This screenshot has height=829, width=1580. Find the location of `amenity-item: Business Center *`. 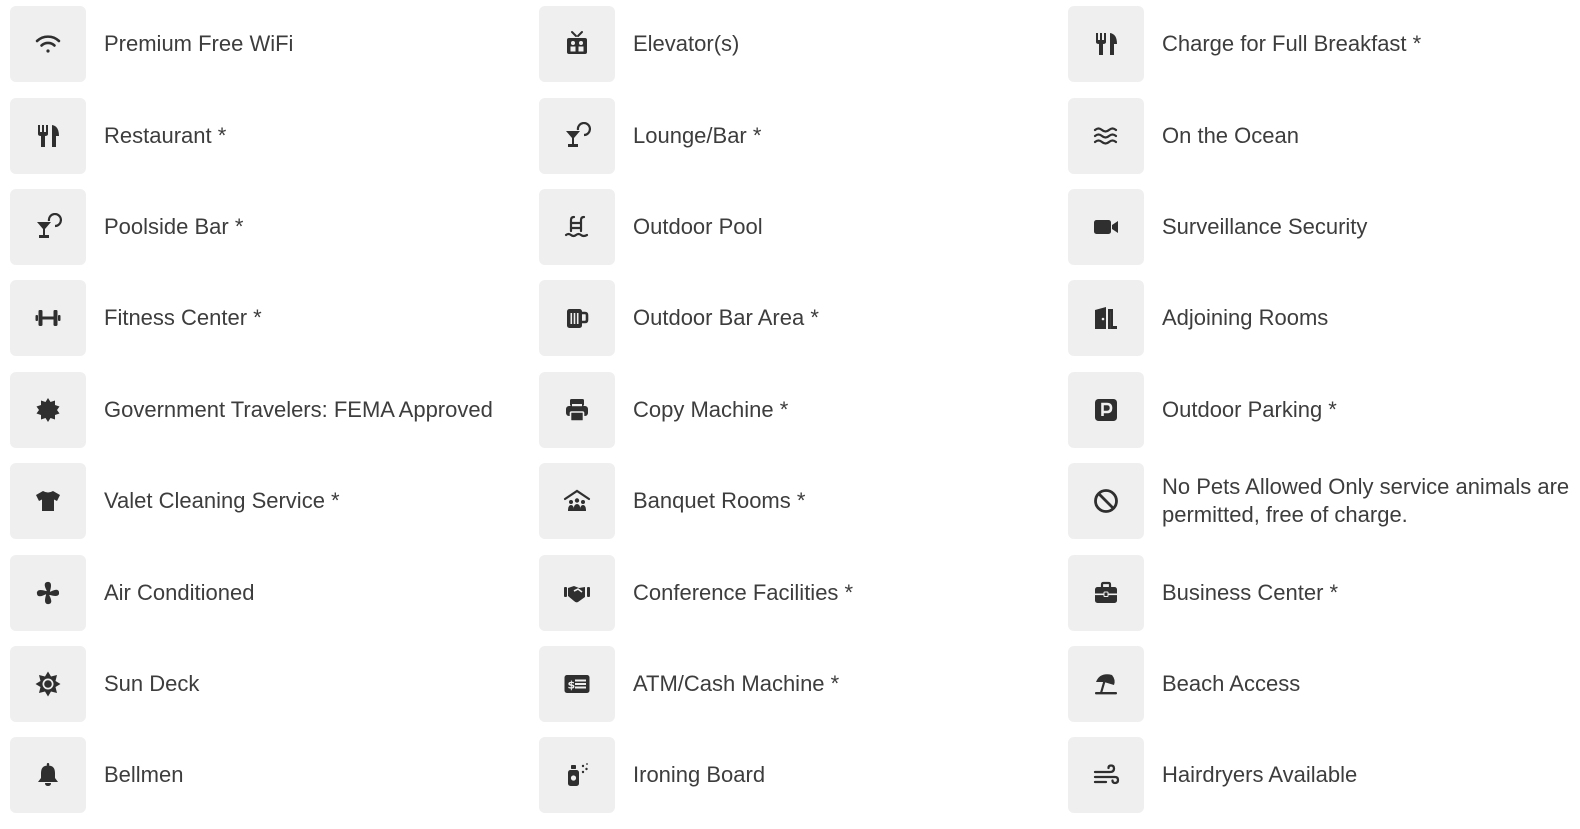

amenity-item: Business Center * is located at coordinates (1324, 599).